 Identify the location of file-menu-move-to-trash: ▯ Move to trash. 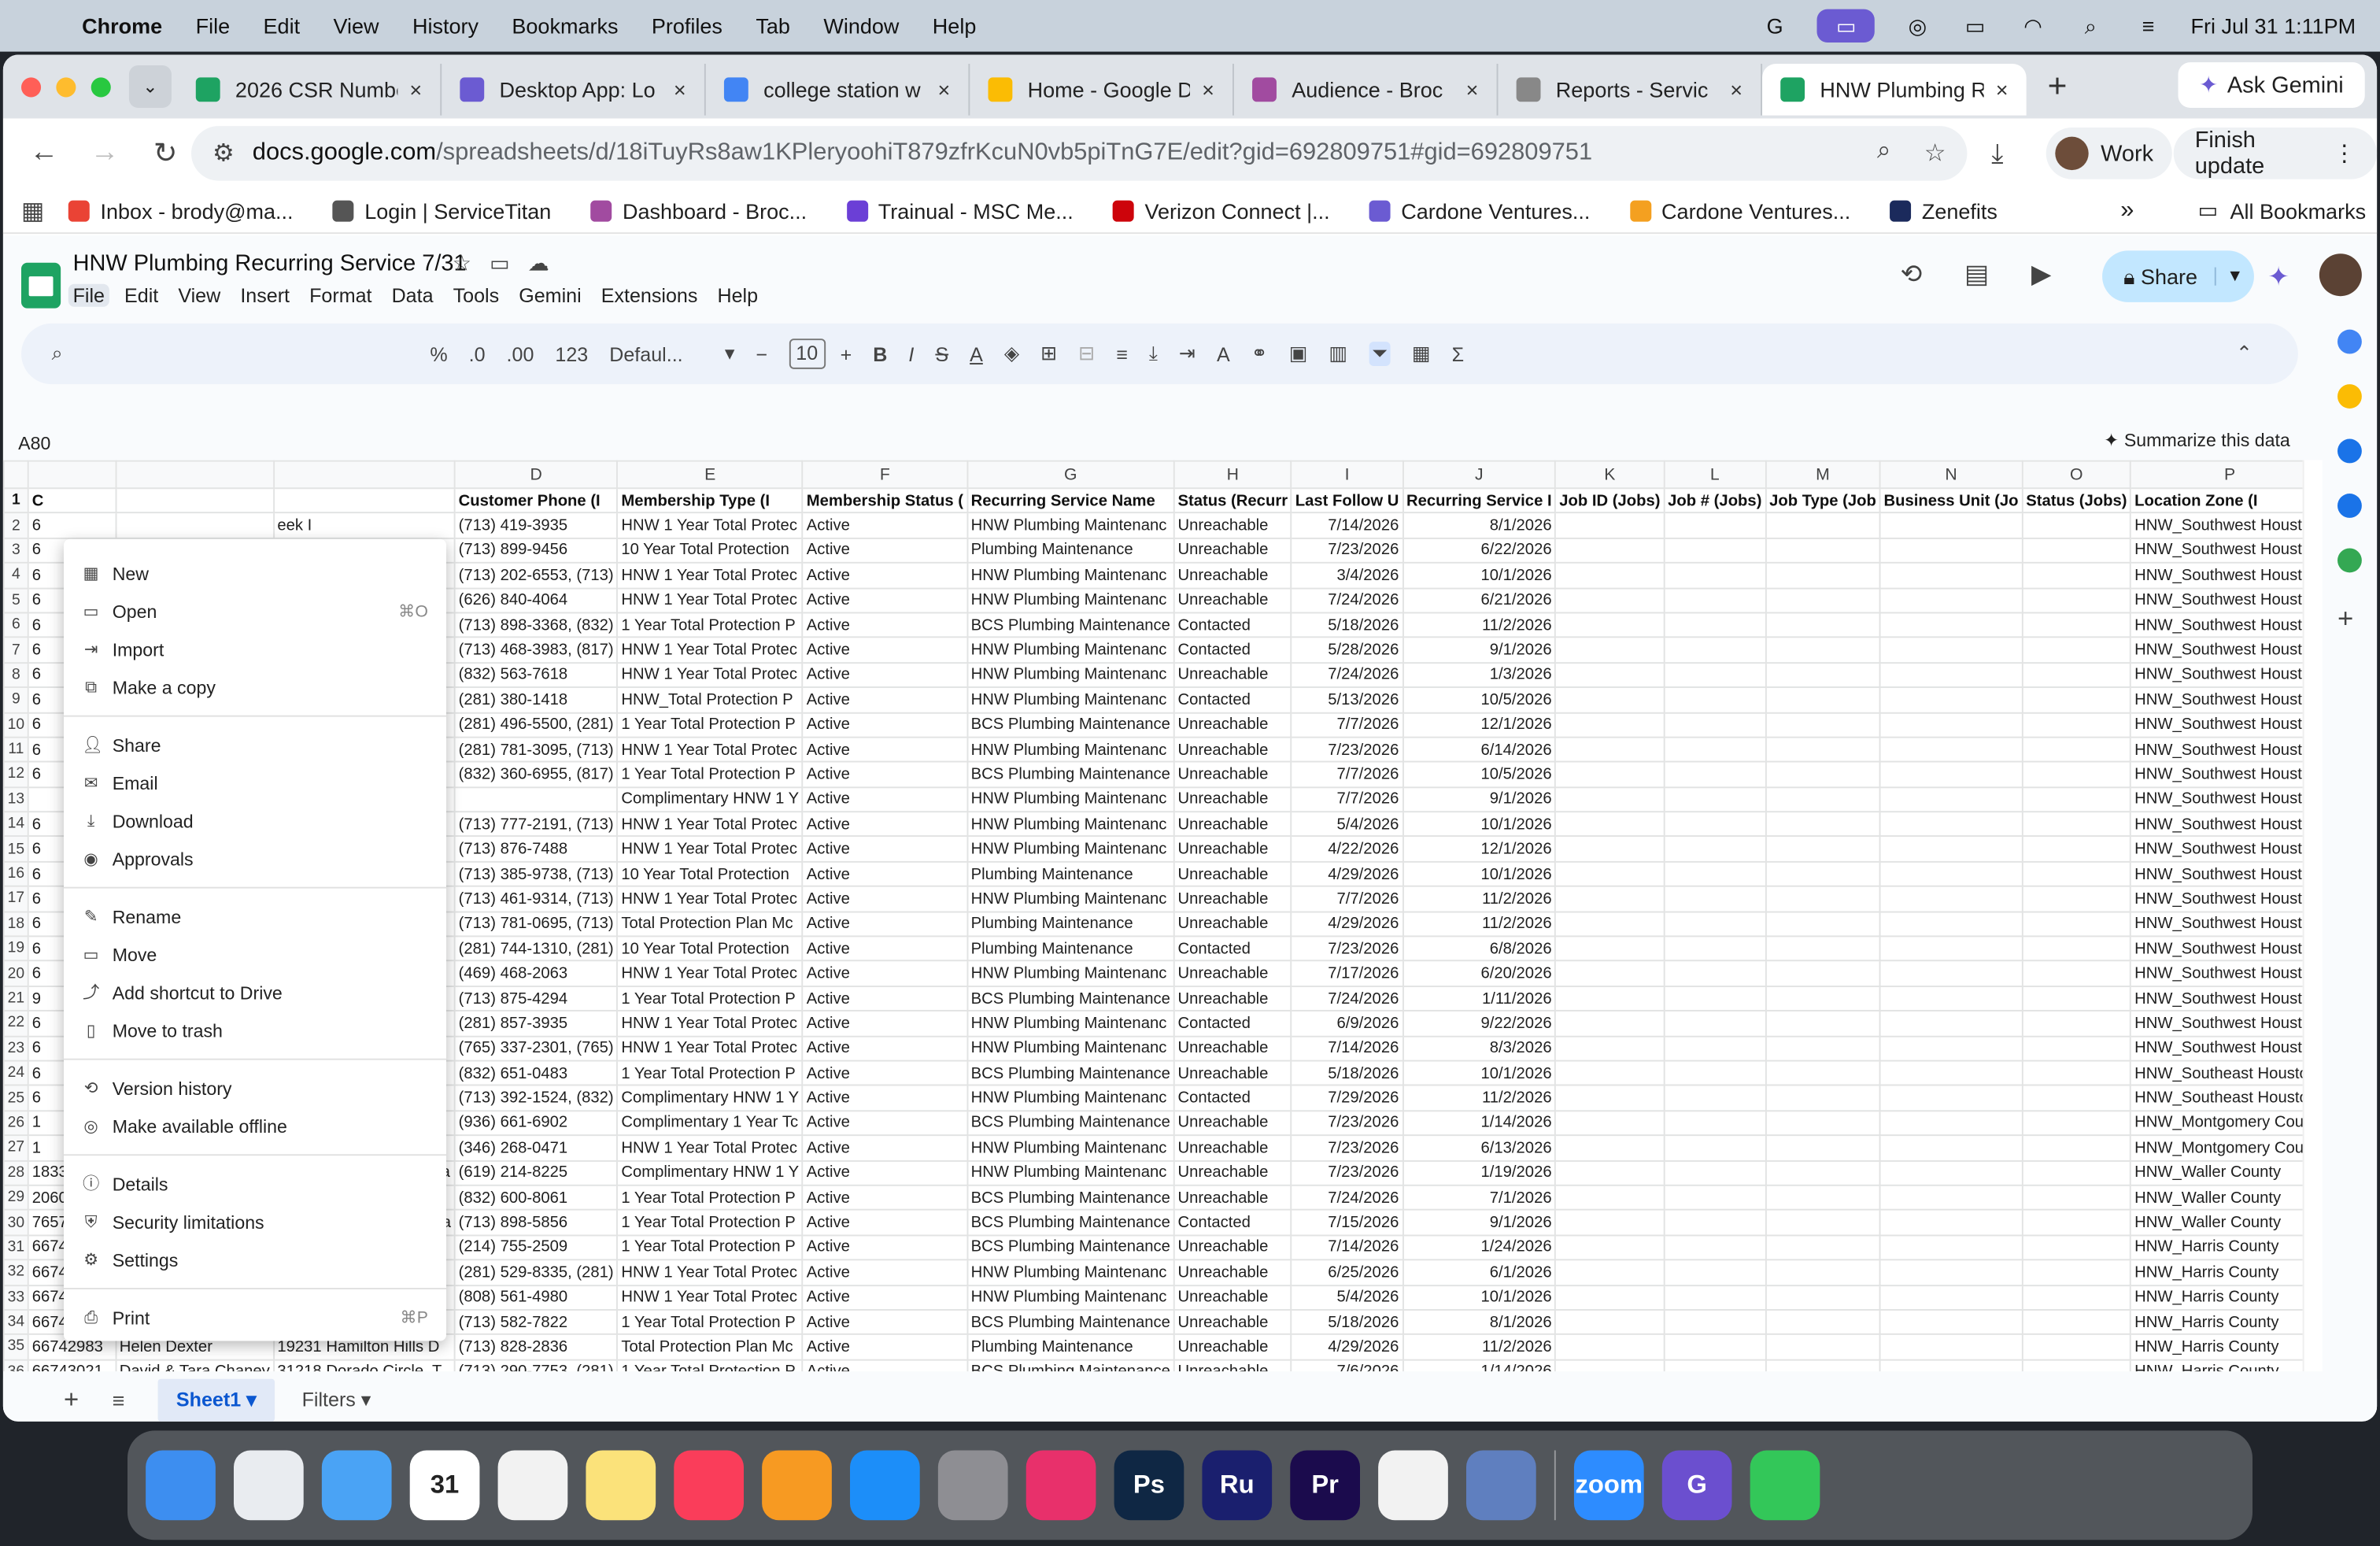
(255, 1030).